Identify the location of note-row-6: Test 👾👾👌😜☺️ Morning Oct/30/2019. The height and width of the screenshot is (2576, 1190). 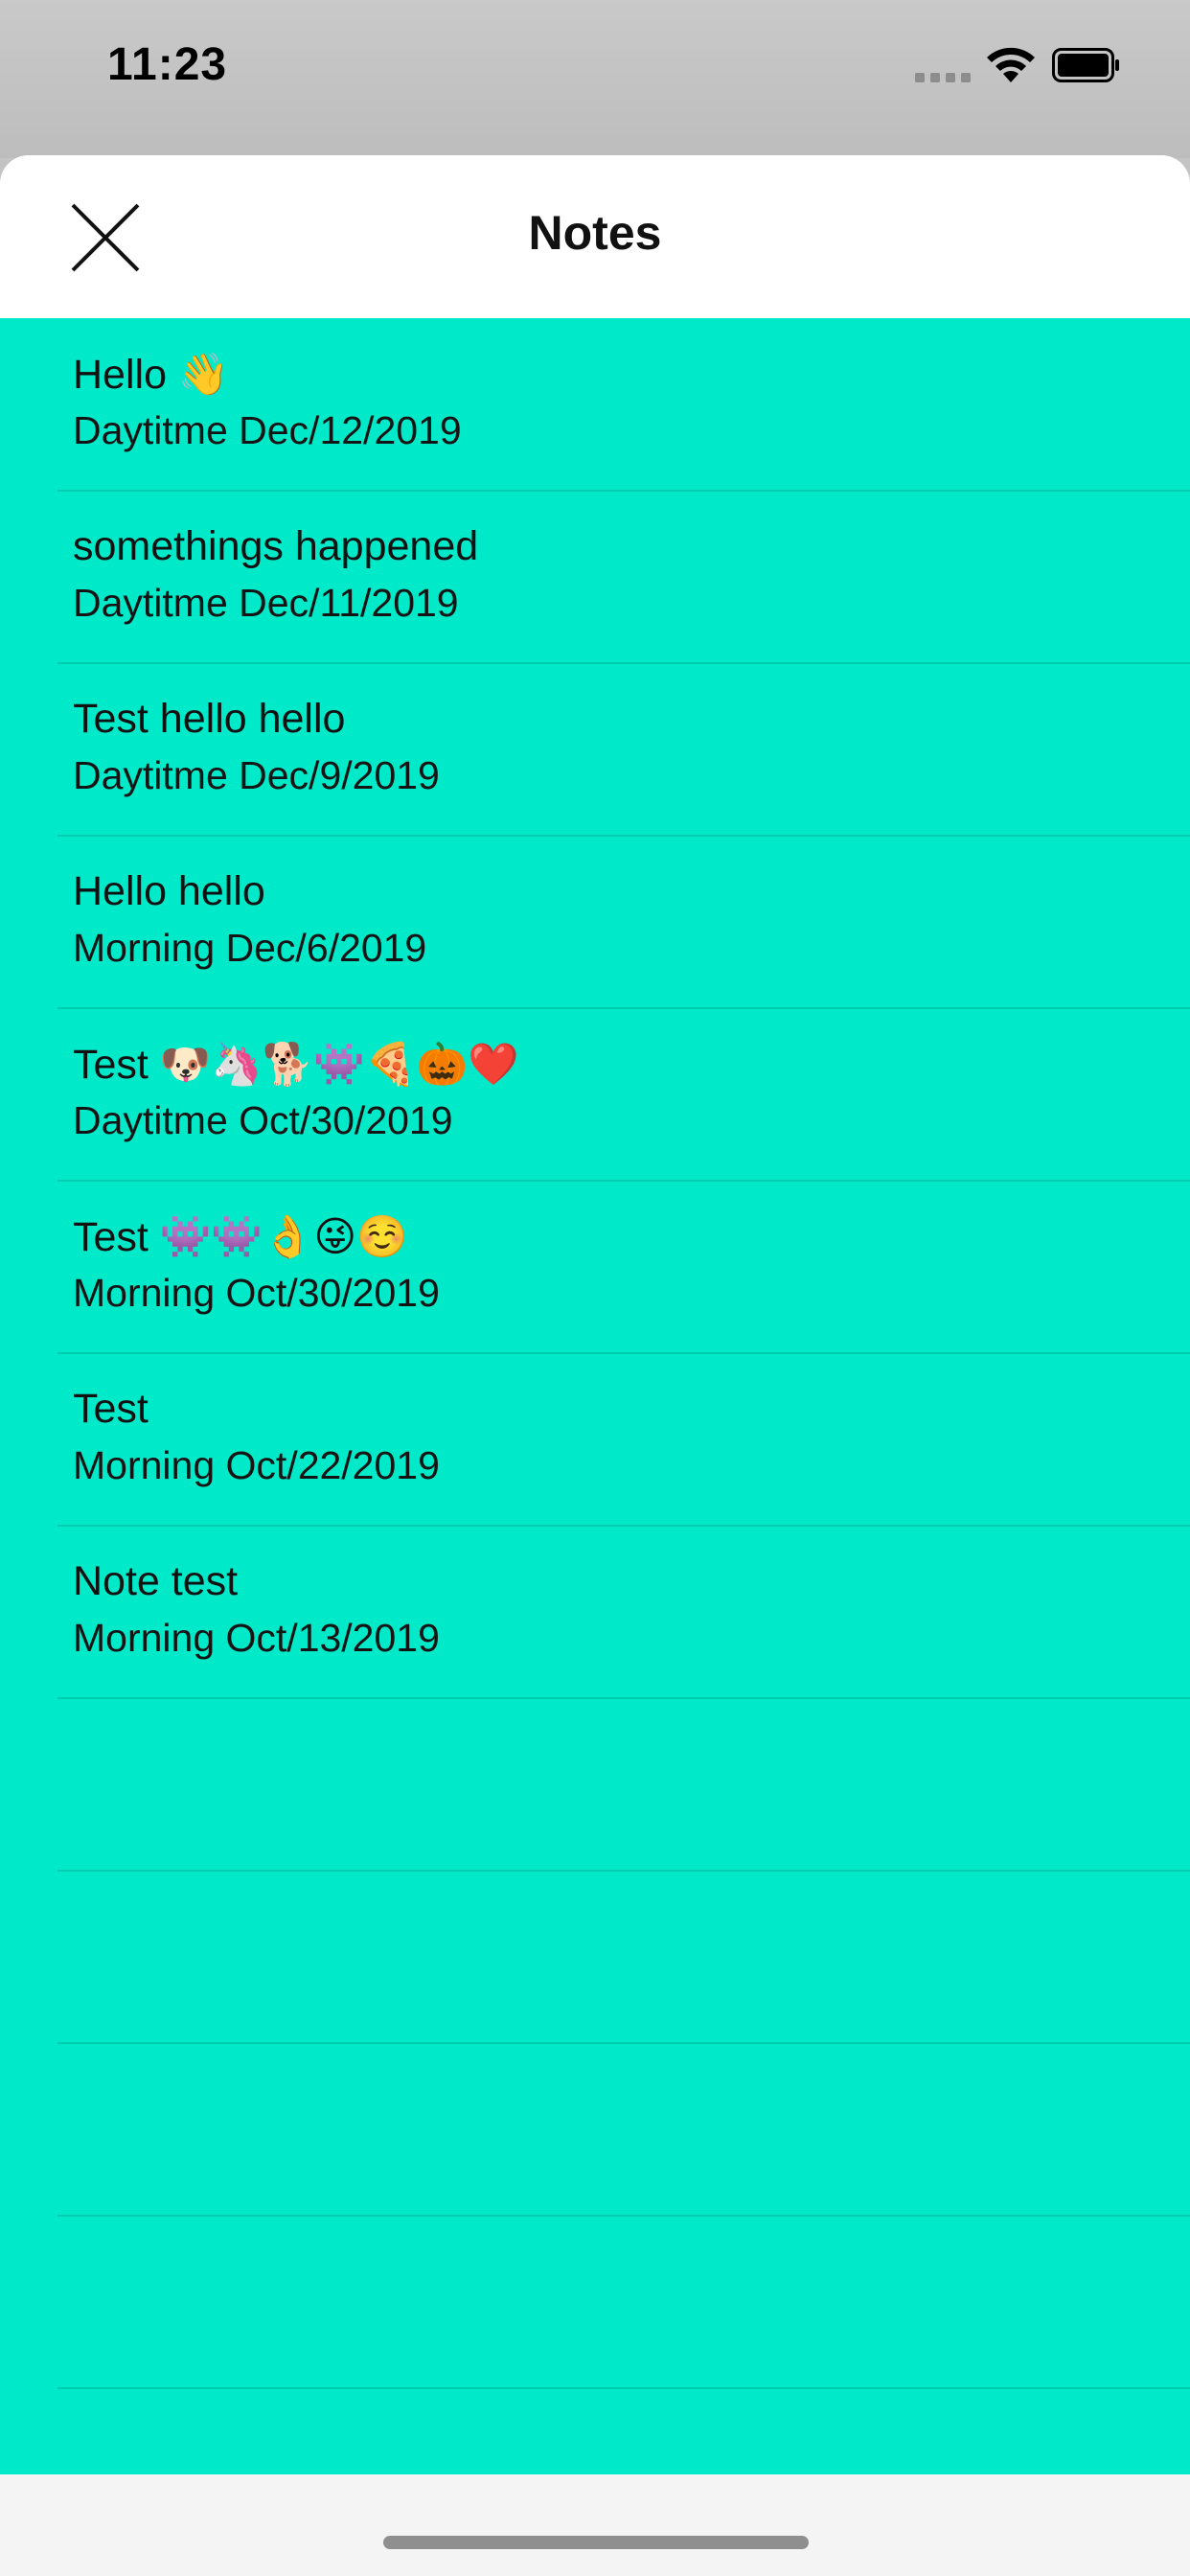
(595, 1267).